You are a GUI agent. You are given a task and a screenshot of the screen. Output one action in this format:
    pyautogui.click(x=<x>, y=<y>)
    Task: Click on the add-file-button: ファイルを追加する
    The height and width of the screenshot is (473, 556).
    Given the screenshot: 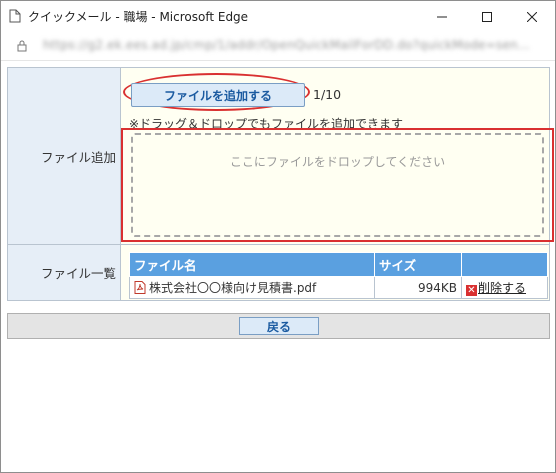 What is the action you would take?
    pyautogui.click(x=218, y=95)
    